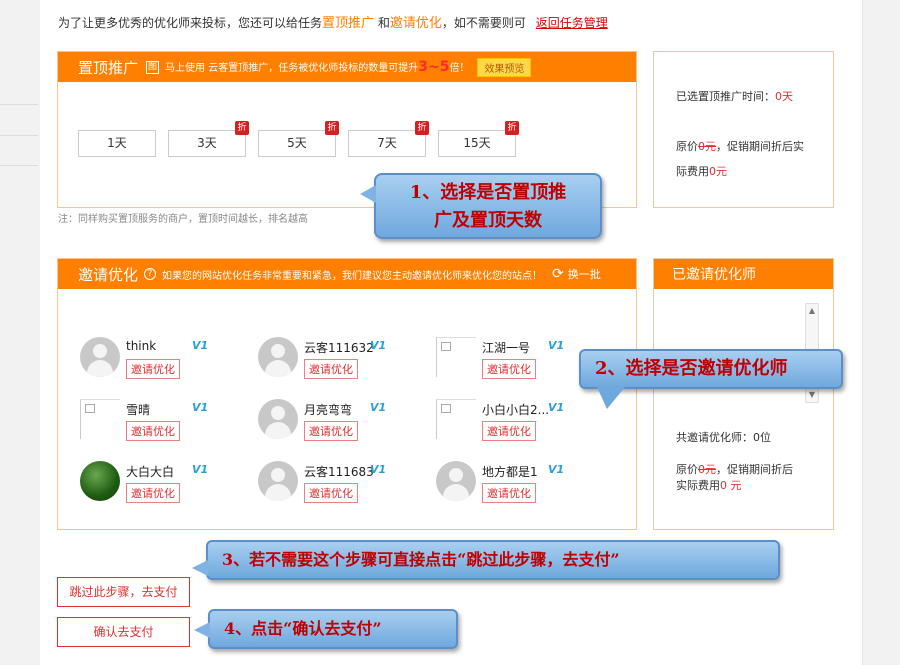 This screenshot has height=665, width=900. Describe the element at coordinates (784, 96) in the screenshot. I see `selected-days-value: 0天` at that location.